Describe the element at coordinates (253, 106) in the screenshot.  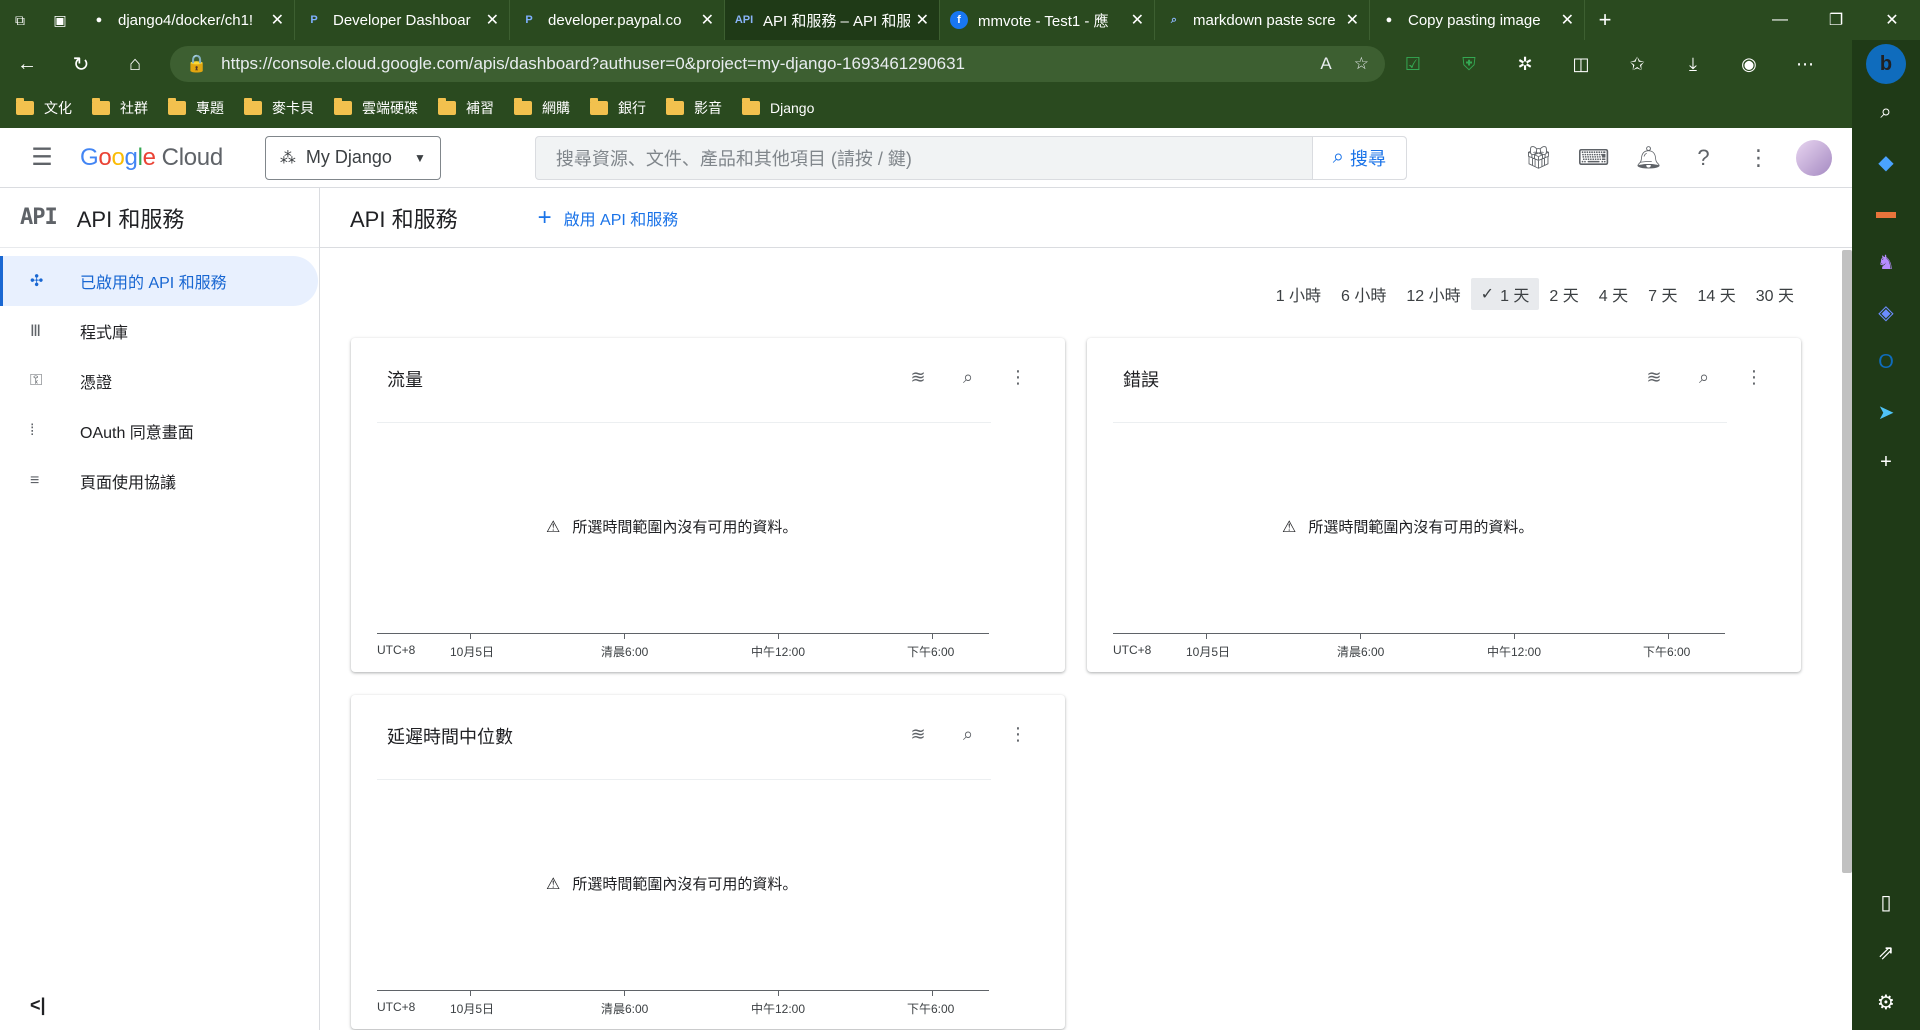
I see `folder-icon` at that location.